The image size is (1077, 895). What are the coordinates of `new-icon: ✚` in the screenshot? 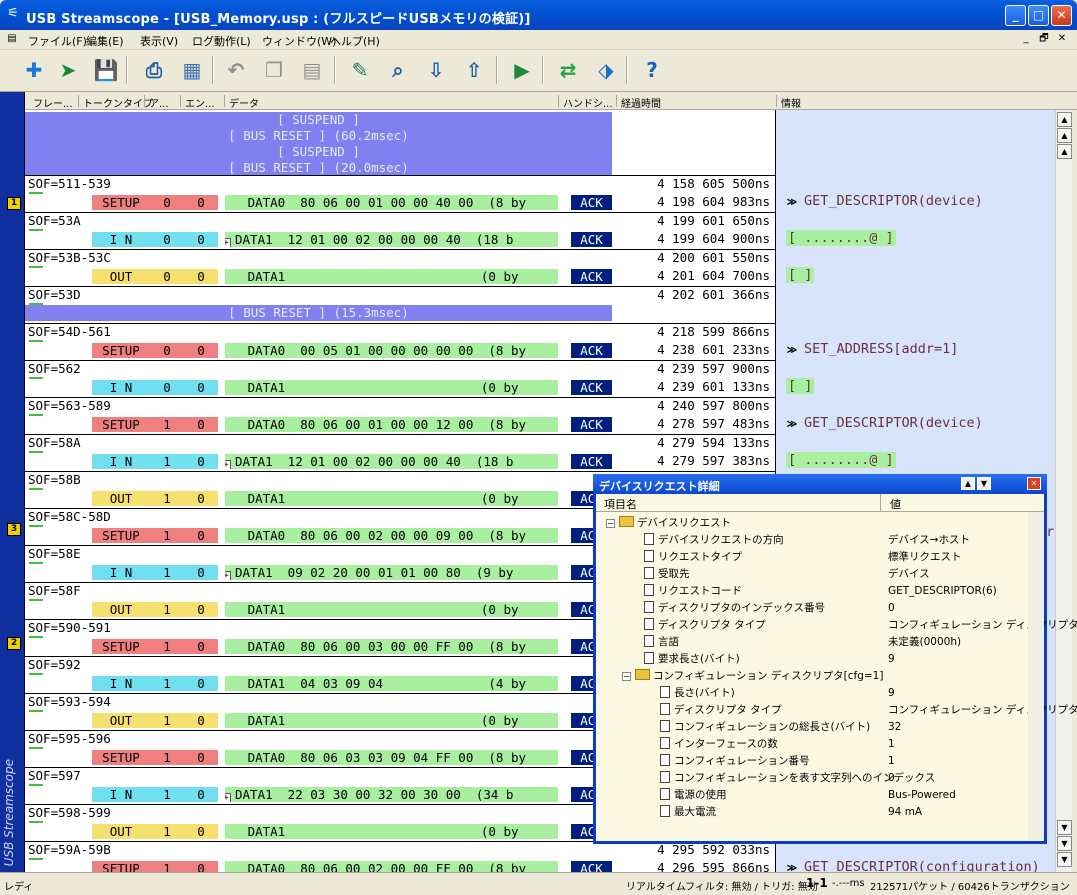 It's located at (34, 70).